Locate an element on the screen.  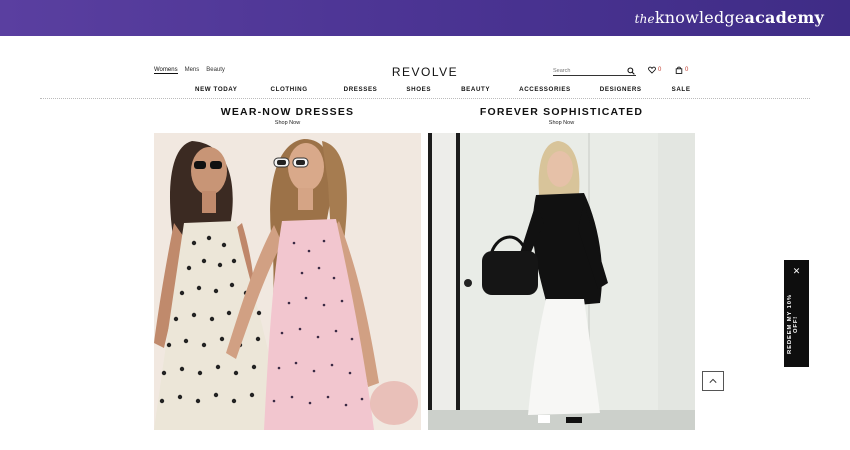
close-icon: ✕ is located at coordinates (796, 271).